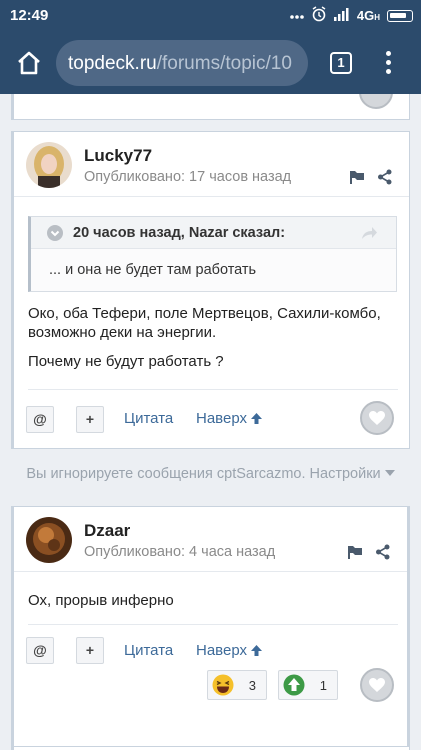  I want to click on post-date: Опубликовано: 17 часов назад, so click(188, 177).